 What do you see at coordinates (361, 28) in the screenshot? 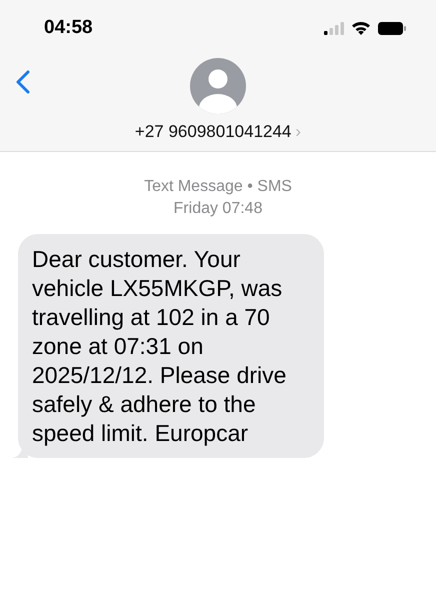
I see `wifi-icon` at bounding box center [361, 28].